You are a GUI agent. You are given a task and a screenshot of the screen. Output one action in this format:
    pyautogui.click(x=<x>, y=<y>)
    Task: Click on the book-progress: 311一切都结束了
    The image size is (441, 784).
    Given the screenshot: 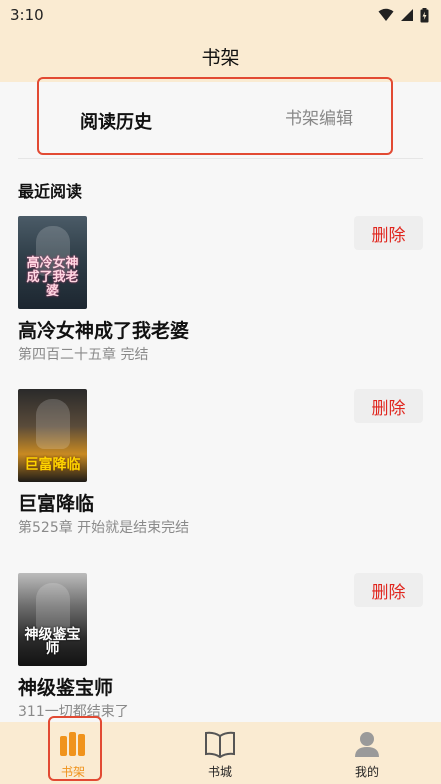 What is the action you would take?
    pyautogui.click(x=73, y=712)
    